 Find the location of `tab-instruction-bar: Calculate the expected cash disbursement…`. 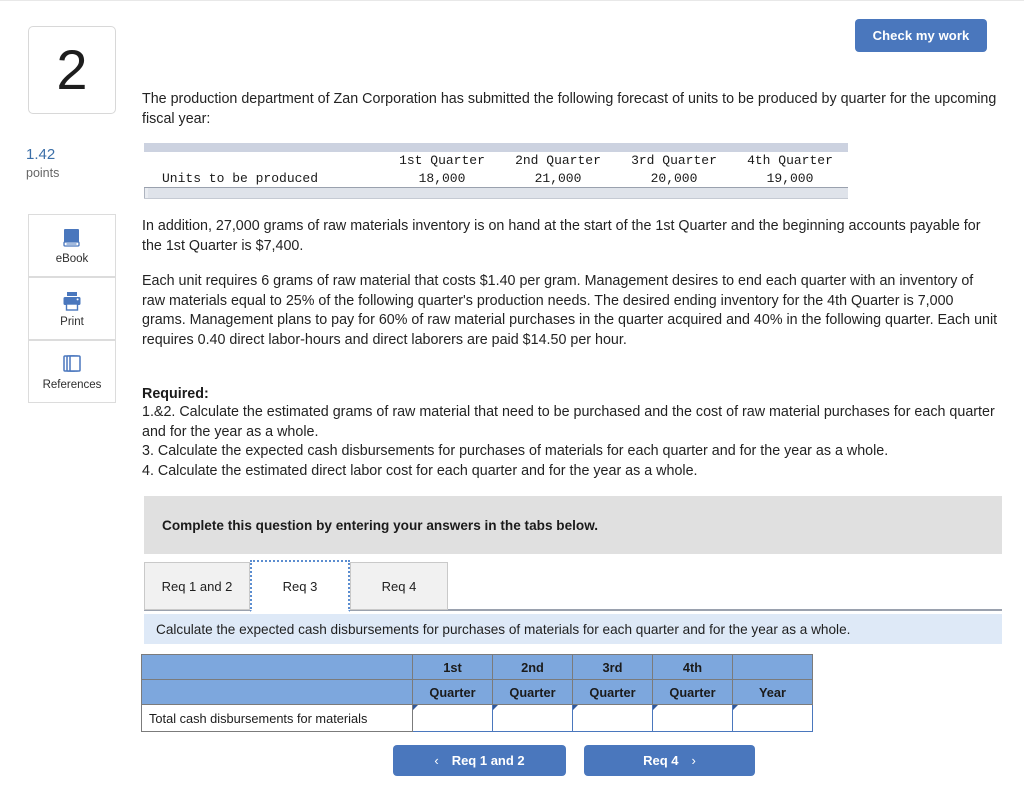

tab-instruction-bar: Calculate the expected cash disbursement… is located at coordinates (573, 629).